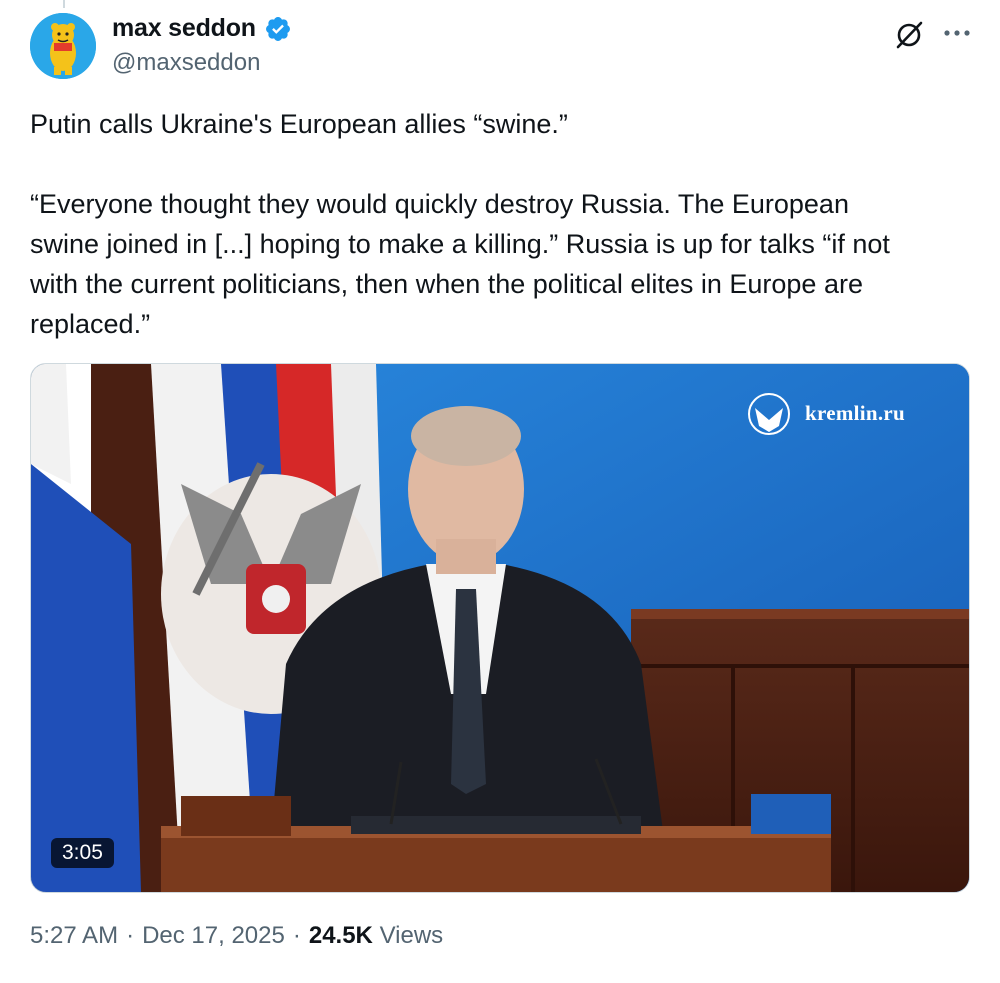 The width and height of the screenshot is (1000, 983). I want to click on grok-button, so click(909, 35).